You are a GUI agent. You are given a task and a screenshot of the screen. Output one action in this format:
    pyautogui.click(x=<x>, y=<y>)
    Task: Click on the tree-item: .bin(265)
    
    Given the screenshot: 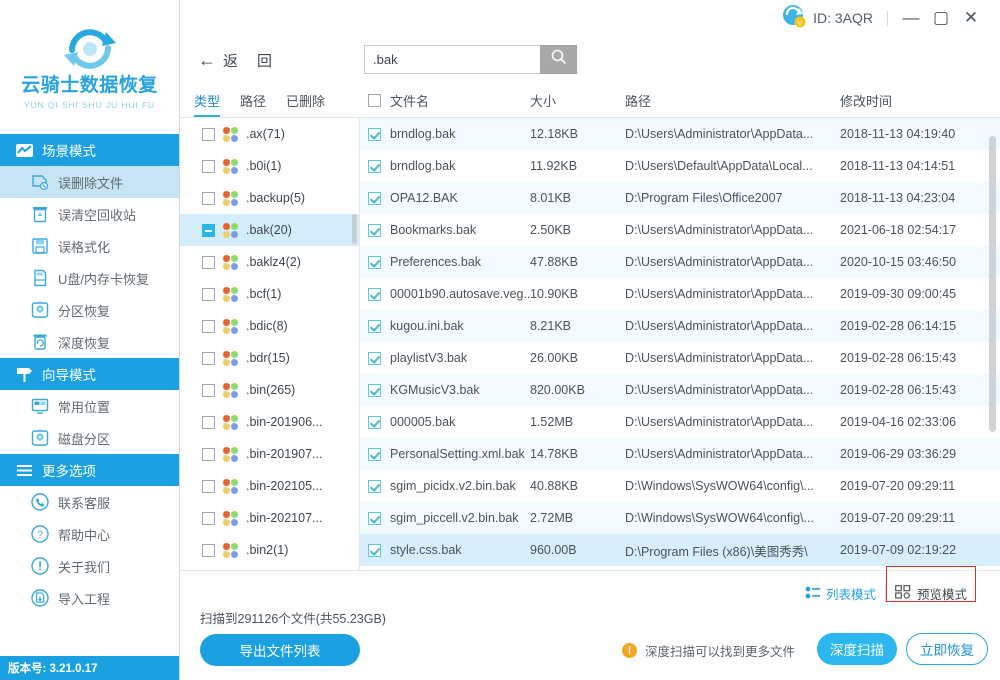 What is the action you would take?
    pyautogui.click(x=269, y=390)
    